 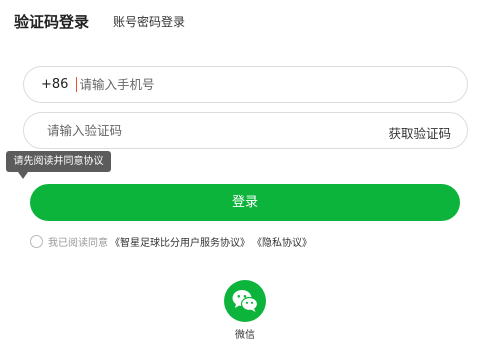 I want to click on agreement-prefix: 我已阅读同意, so click(x=78, y=243).